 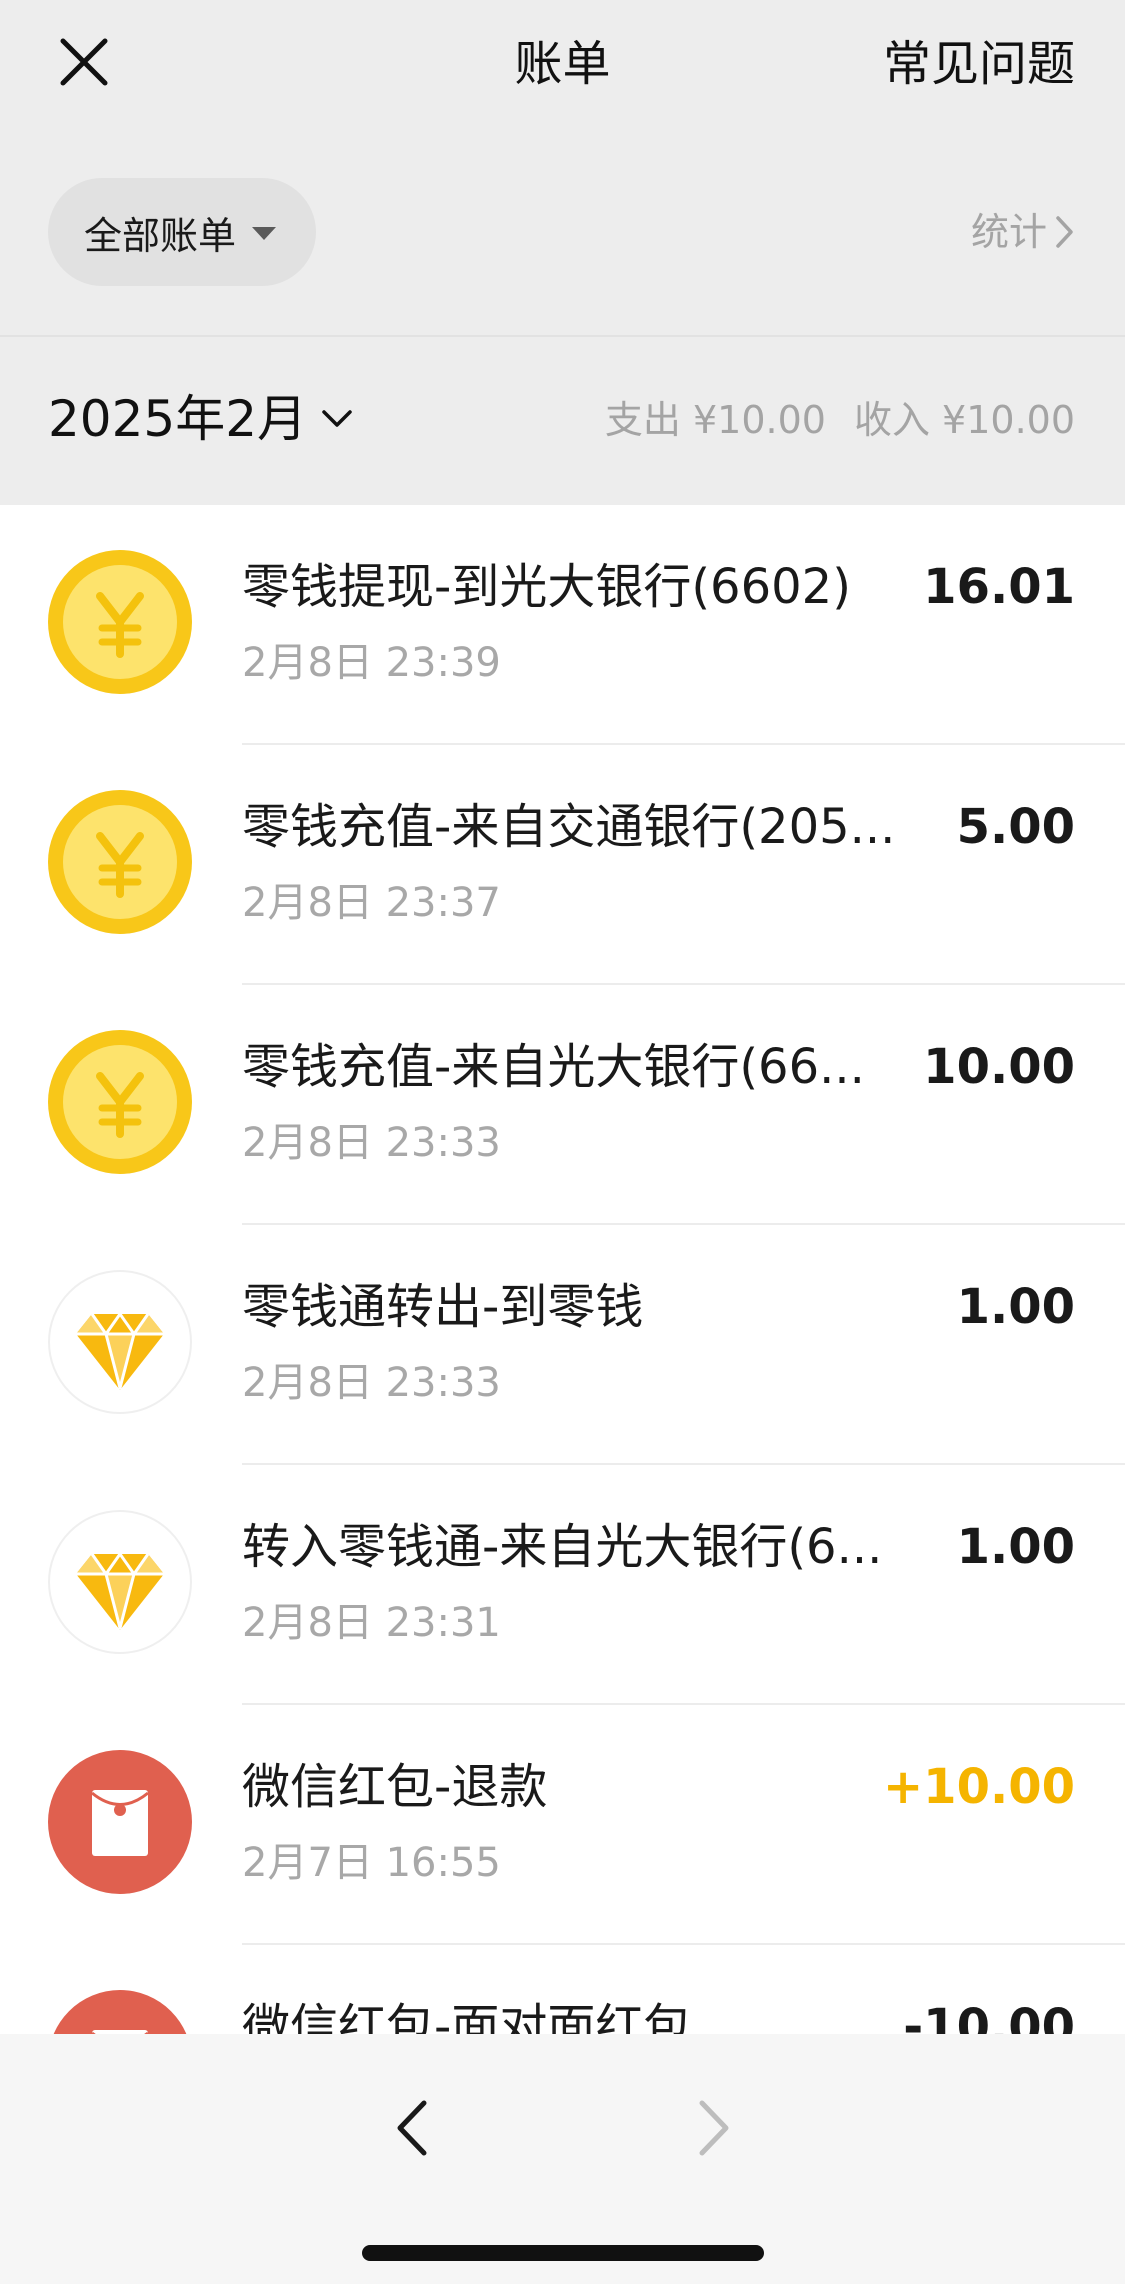 I want to click on transaction-amount: 5.00, so click(x=1015, y=827).